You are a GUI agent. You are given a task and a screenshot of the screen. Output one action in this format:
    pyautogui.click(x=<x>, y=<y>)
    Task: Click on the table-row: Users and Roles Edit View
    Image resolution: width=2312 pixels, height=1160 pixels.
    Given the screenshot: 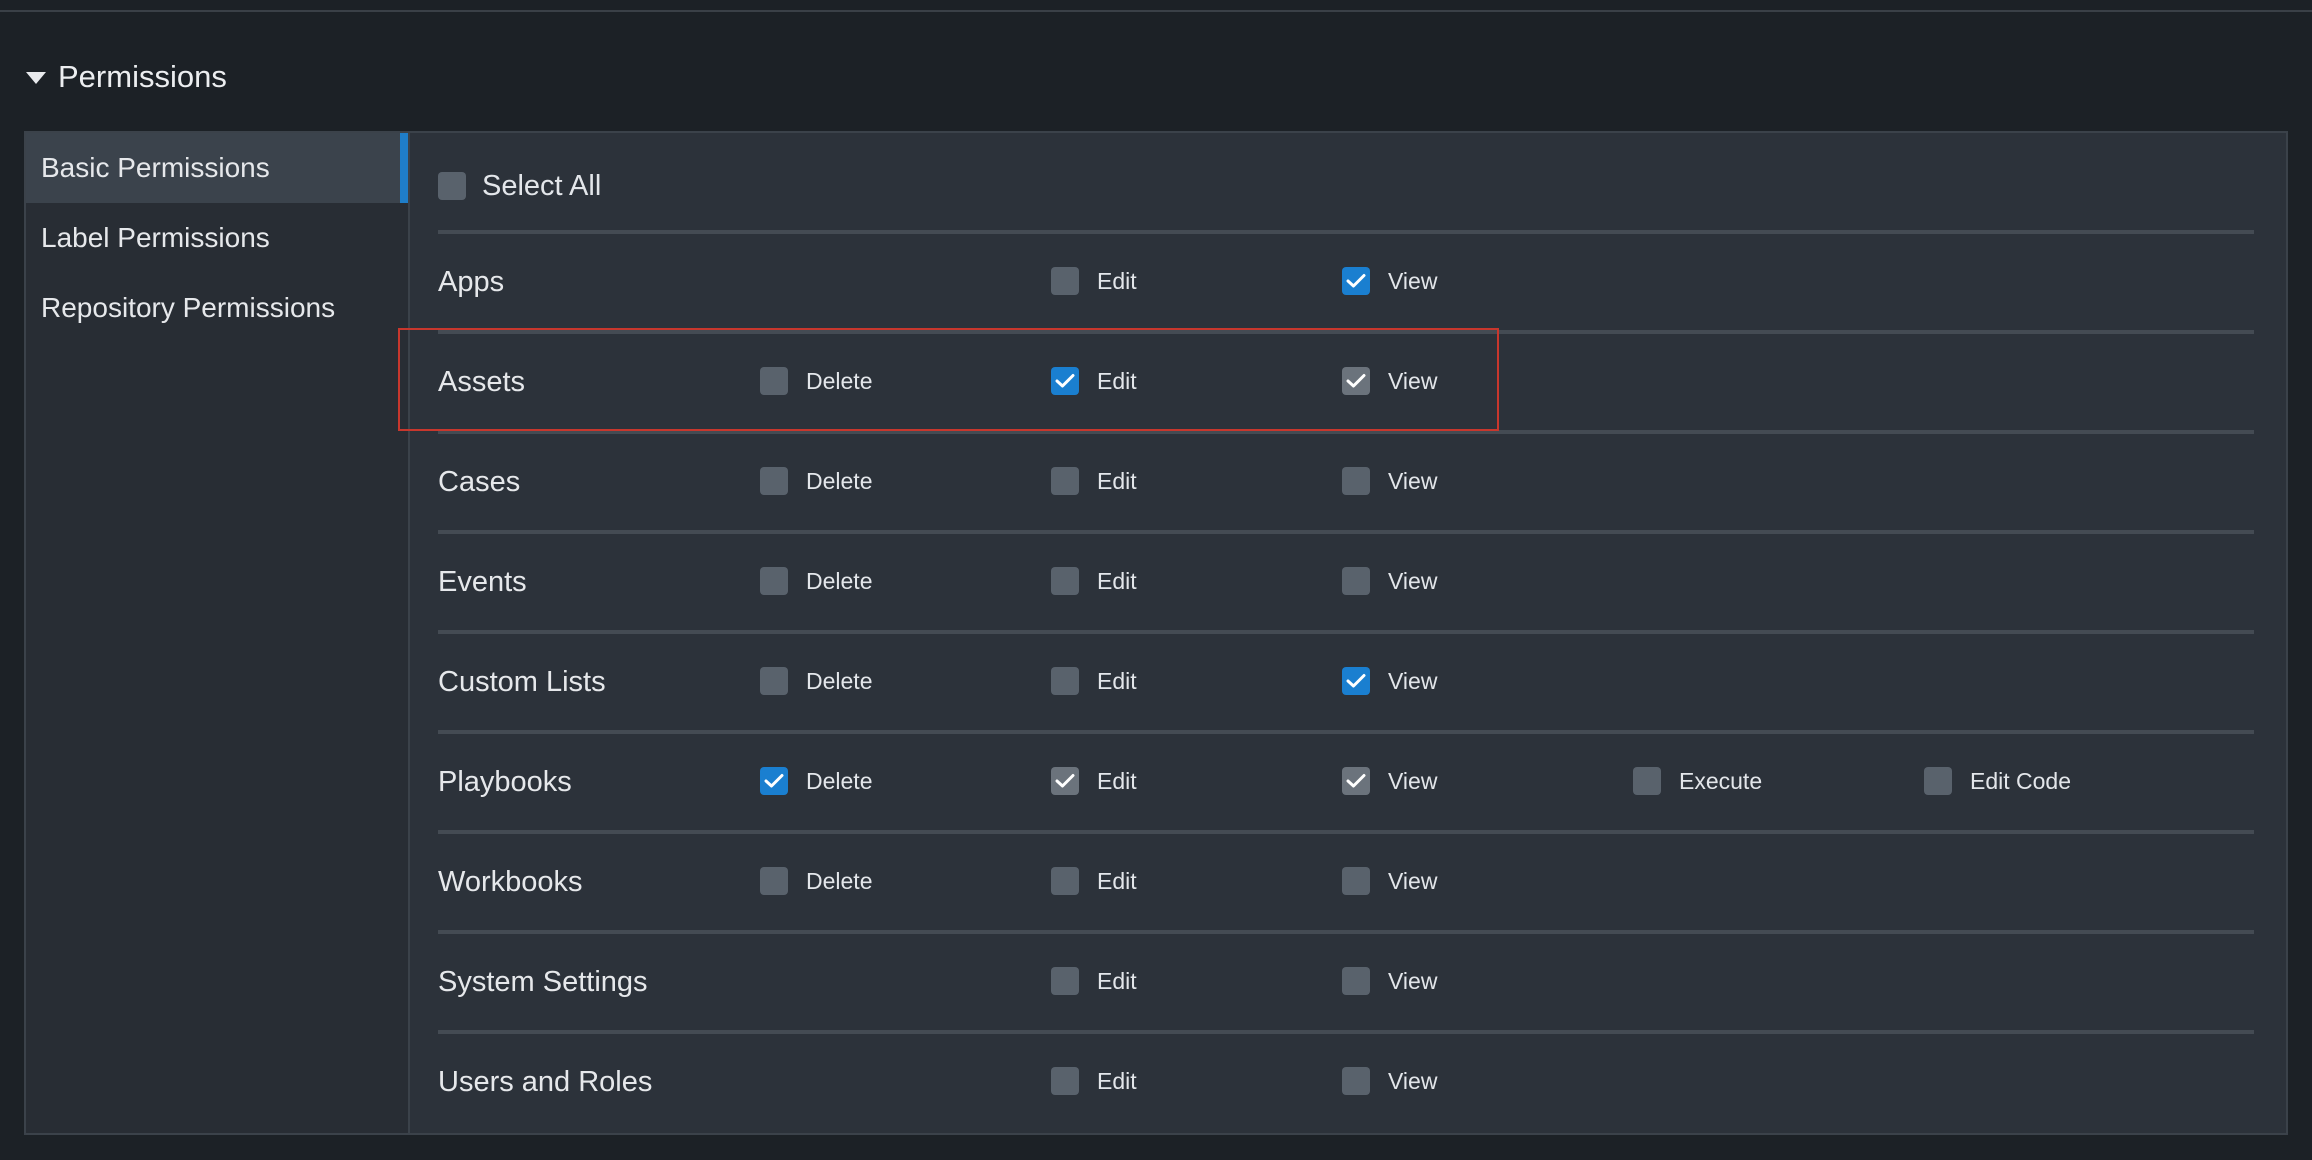 What is the action you would take?
    pyautogui.click(x=1346, y=1080)
    